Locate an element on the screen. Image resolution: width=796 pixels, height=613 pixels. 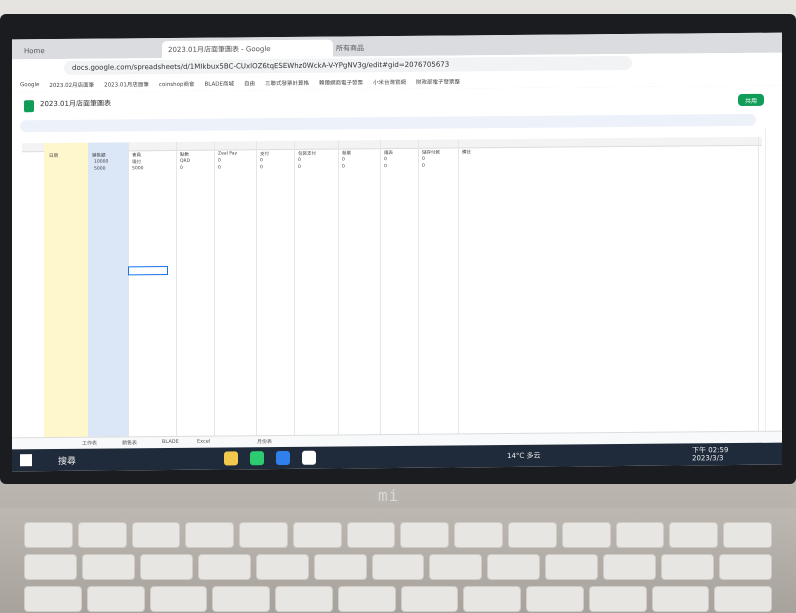
header-cell: 支付 is located at coordinates (264, 155).